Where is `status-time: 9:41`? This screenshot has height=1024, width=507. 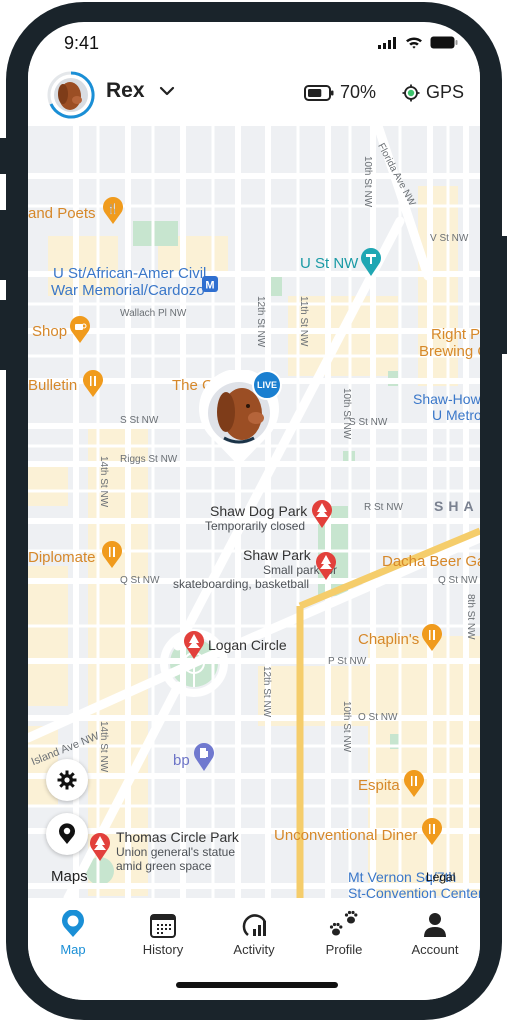
status-time: 9:41 is located at coordinates (82, 43).